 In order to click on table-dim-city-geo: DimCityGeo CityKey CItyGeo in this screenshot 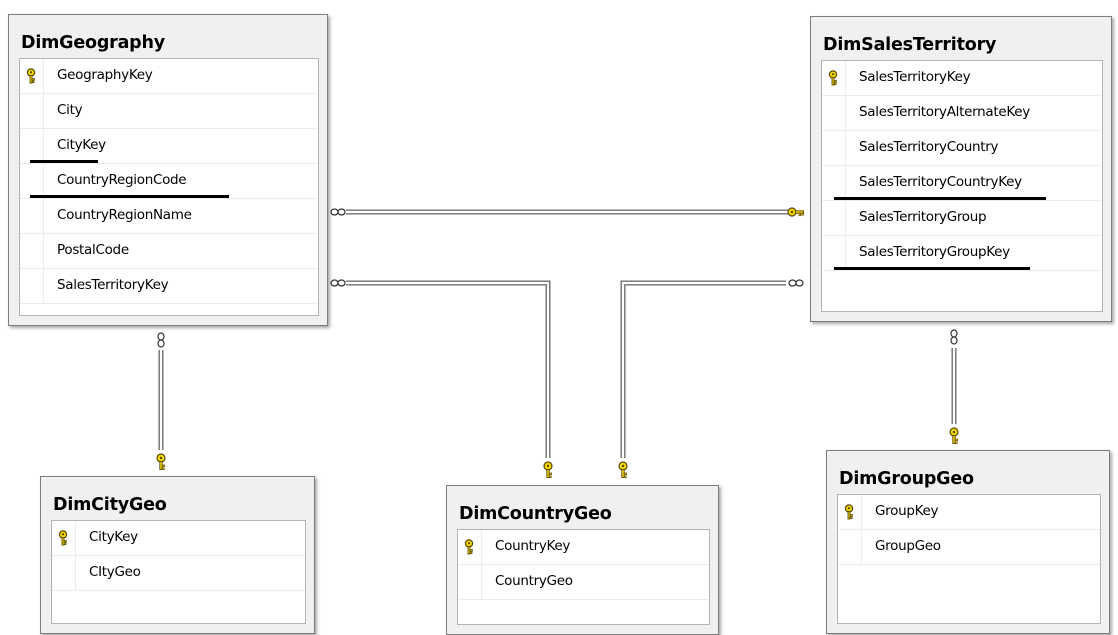, I will do `click(177, 555)`.